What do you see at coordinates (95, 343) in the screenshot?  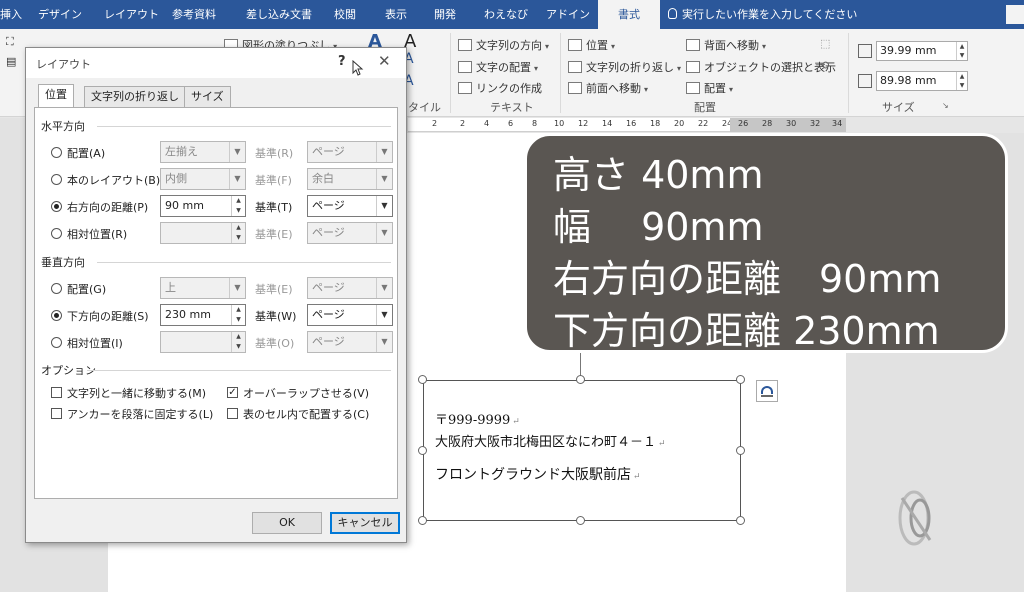 I see `label-v-relative: 相対位置(I)` at bounding box center [95, 343].